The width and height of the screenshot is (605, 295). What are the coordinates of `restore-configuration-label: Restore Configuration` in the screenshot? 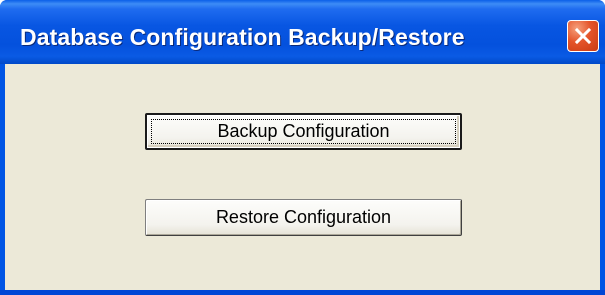 It's located at (303, 217).